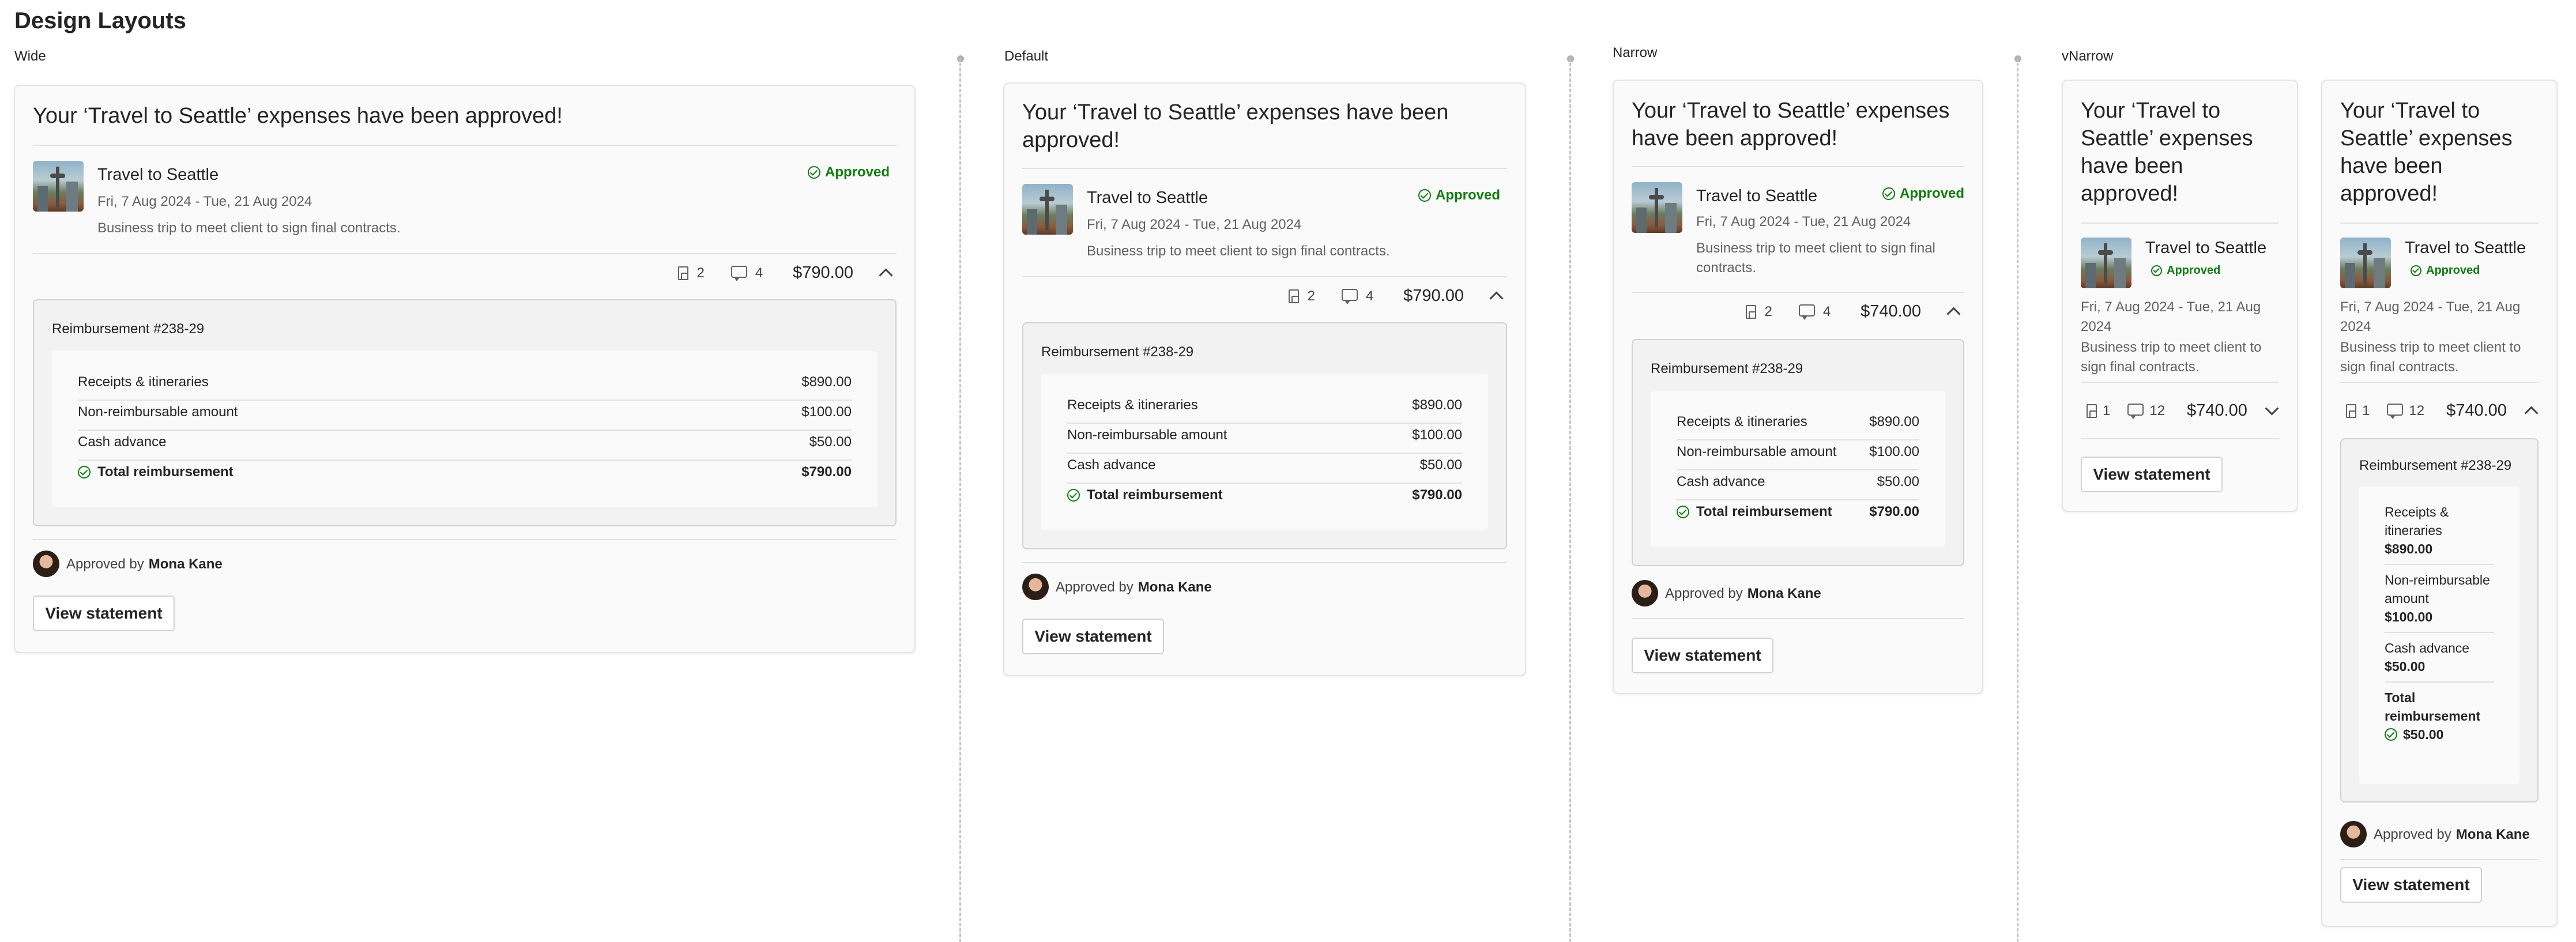  I want to click on section-label-wide: Wide, so click(30, 56).